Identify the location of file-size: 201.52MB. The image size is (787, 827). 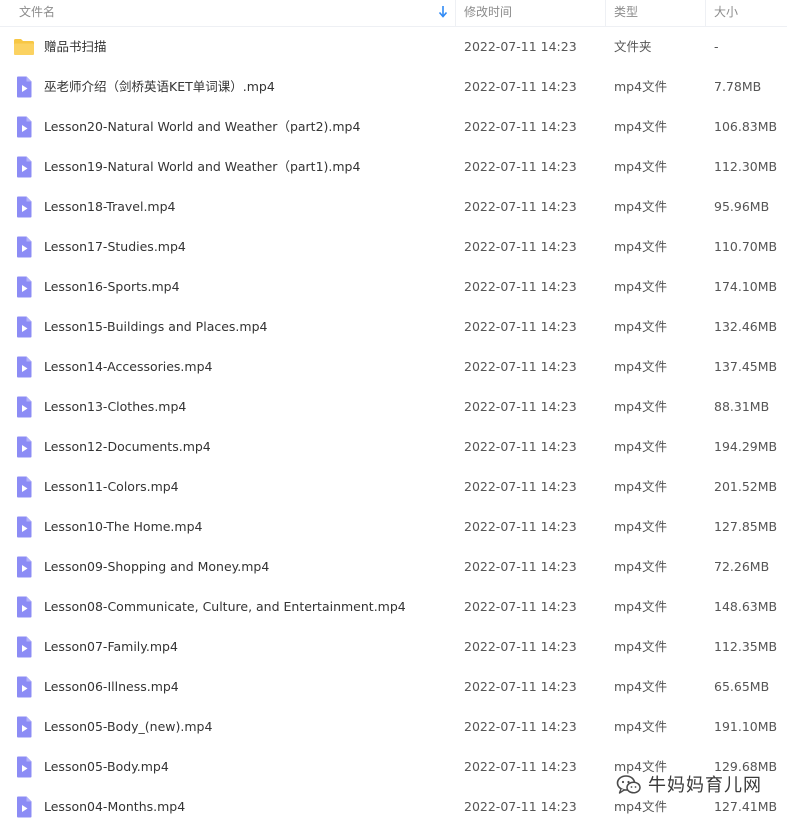
(746, 486).